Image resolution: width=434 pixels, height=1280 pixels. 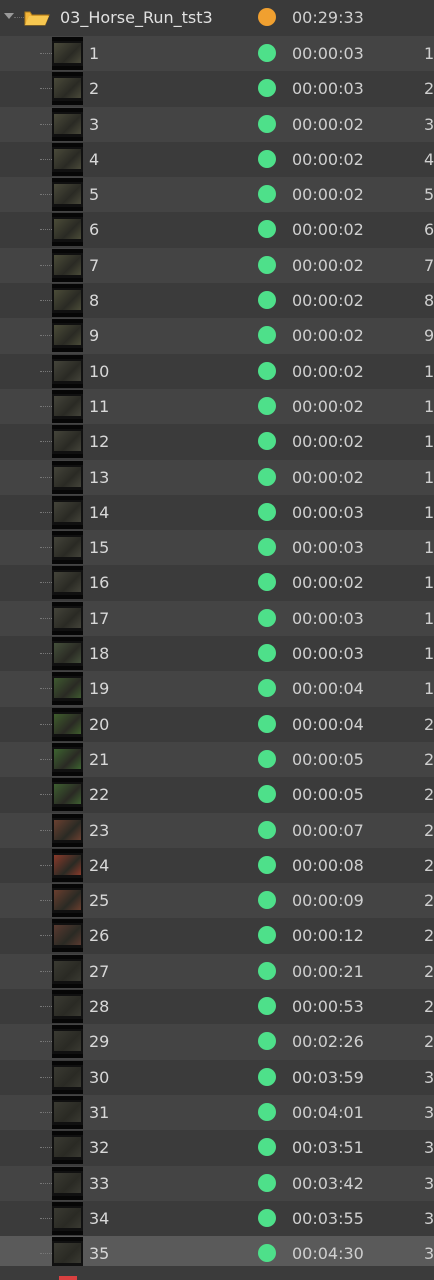 I want to click on item-label: 32, so click(x=99, y=1148).